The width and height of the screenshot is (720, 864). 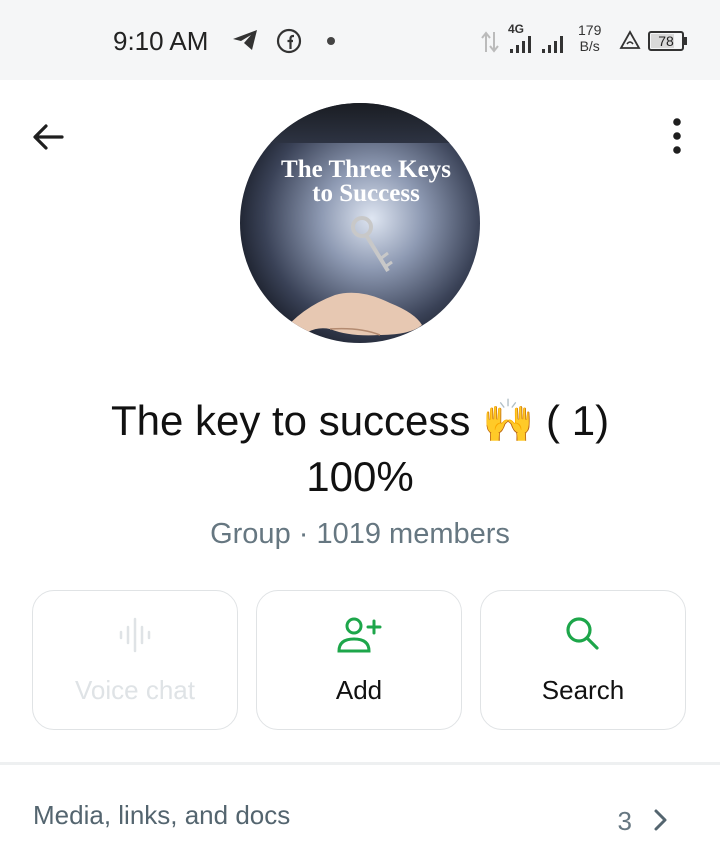 I want to click on avatar-text-line2: to Success, so click(x=366, y=193).